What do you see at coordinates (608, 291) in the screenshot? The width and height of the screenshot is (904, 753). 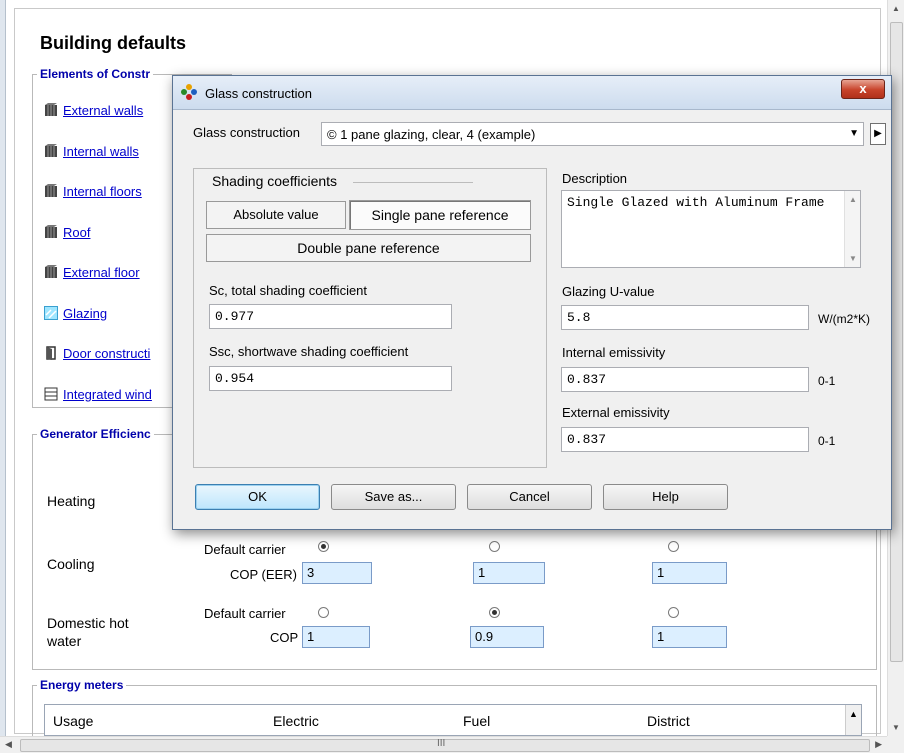 I see `uvalue-label: Glazing U-value` at bounding box center [608, 291].